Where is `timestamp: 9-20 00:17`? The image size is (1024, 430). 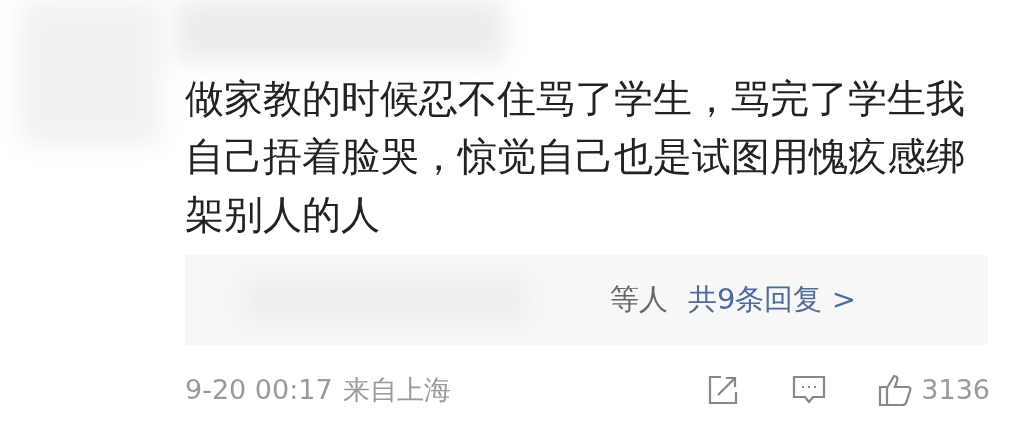
timestamp: 9-20 00:17 is located at coordinates (259, 389).